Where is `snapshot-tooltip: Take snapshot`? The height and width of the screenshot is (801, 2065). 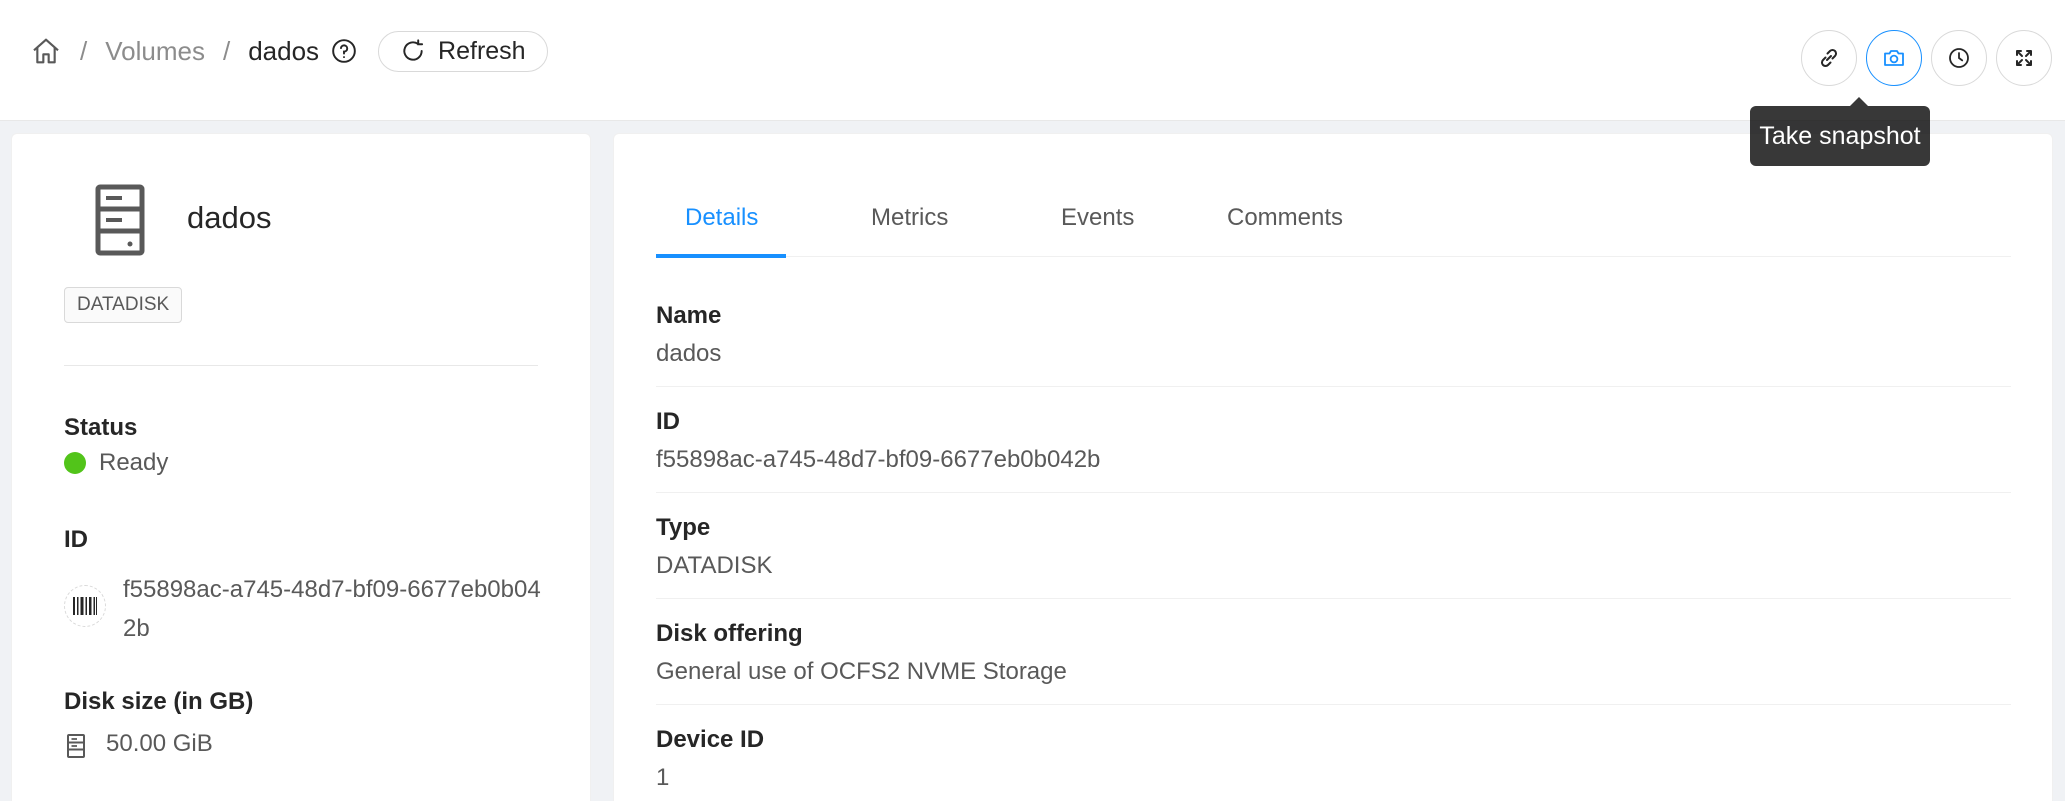
snapshot-tooltip: Take snapshot is located at coordinates (1840, 131).